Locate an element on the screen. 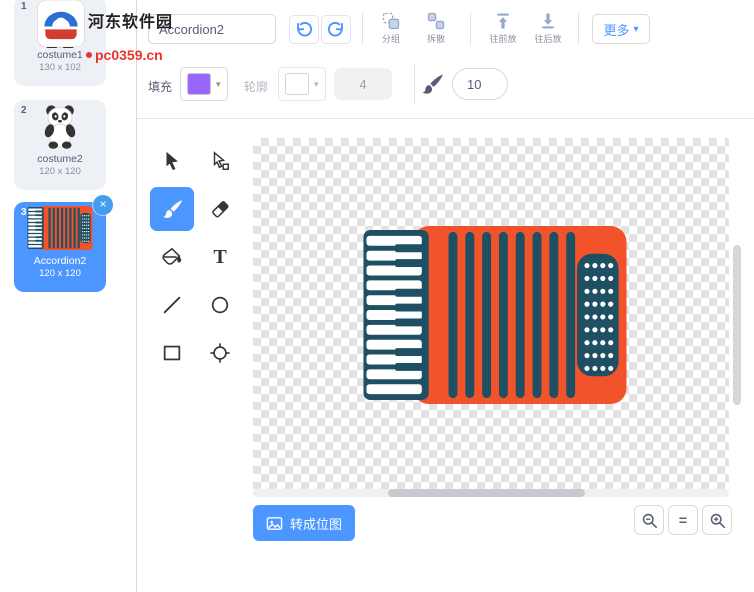 The width and height of the screenshot is (754, 592). outline-width-input is located at coordinates (363, 84).